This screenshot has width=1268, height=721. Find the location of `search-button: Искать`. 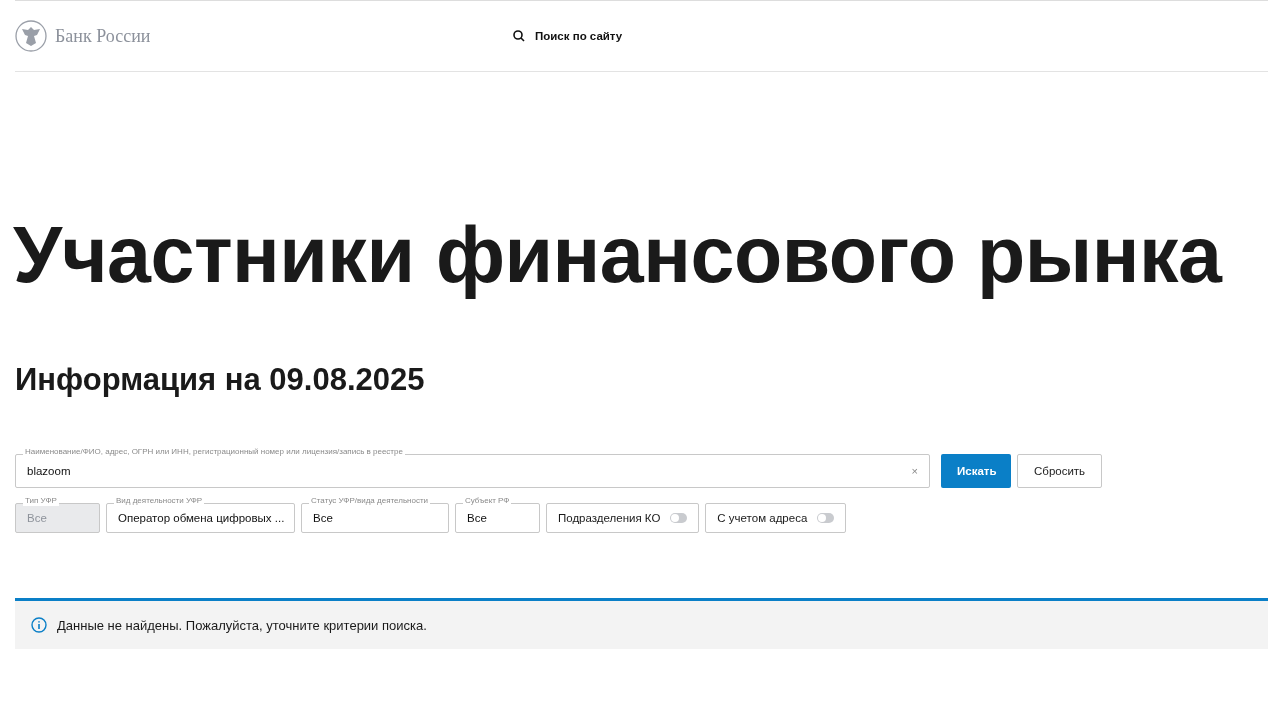

search-button: Искать is located at coordinates (976, 471).